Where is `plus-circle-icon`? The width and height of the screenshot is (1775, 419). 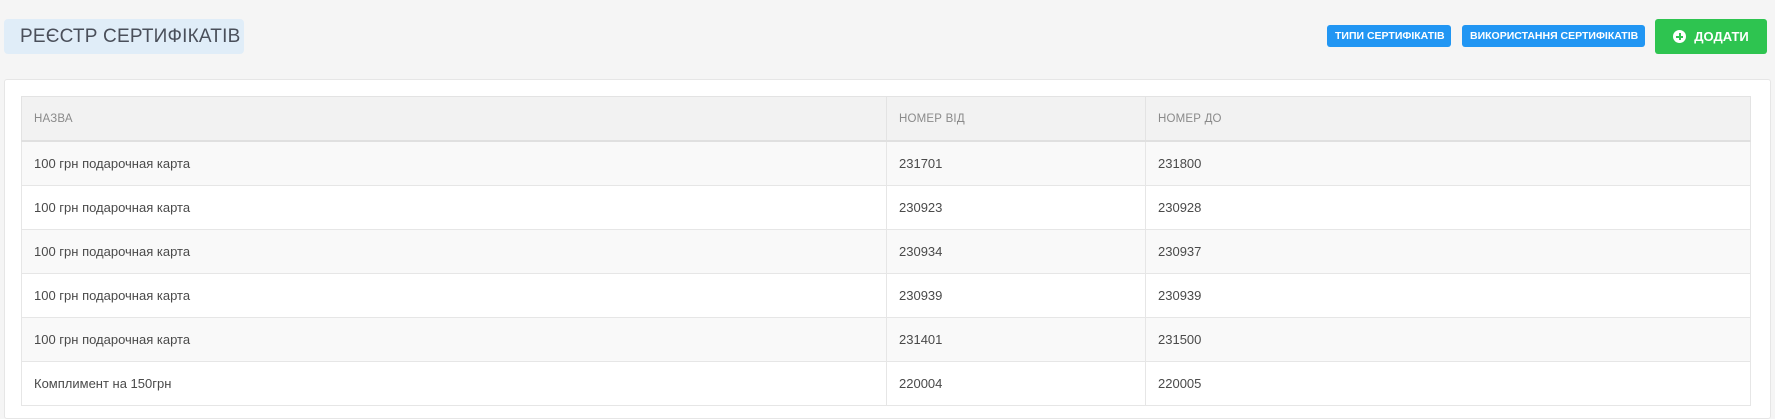
plus-circle-icon is located at coordinates (1680, 36).